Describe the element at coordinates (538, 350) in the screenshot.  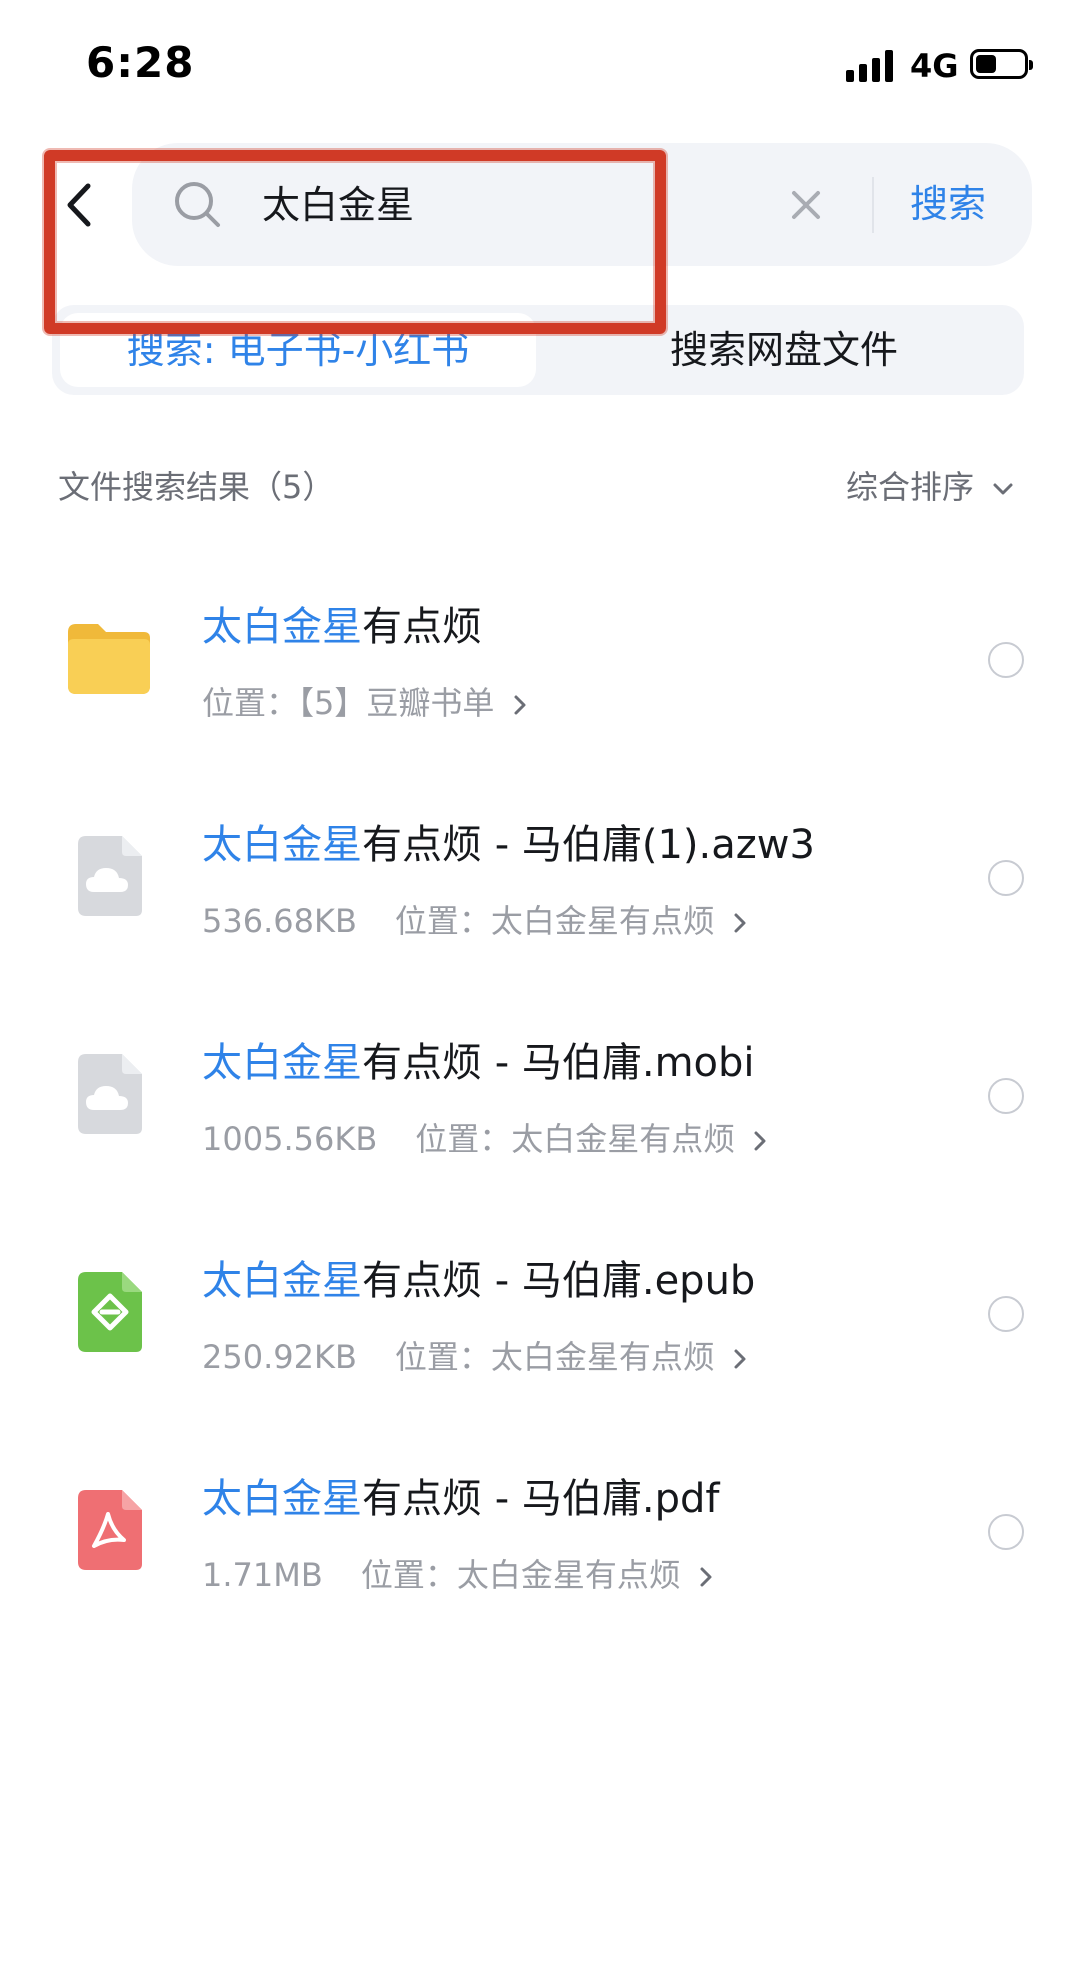
I see `search-scope-tabs: 搜索: 电子书-小红书 搜索网盘文件` at that location.